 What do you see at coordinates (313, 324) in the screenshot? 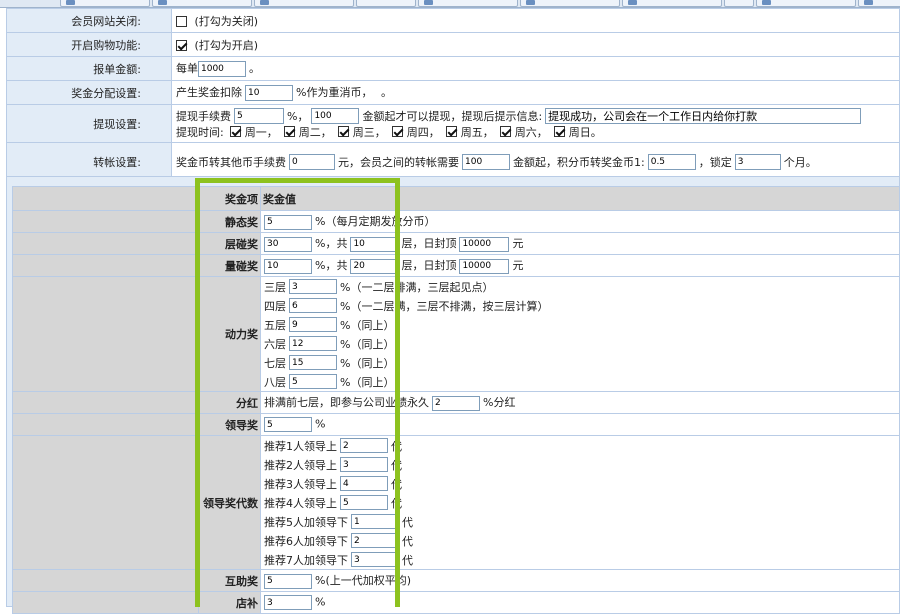
I see `power-layer-5-input` at bounding box center [313, 324].